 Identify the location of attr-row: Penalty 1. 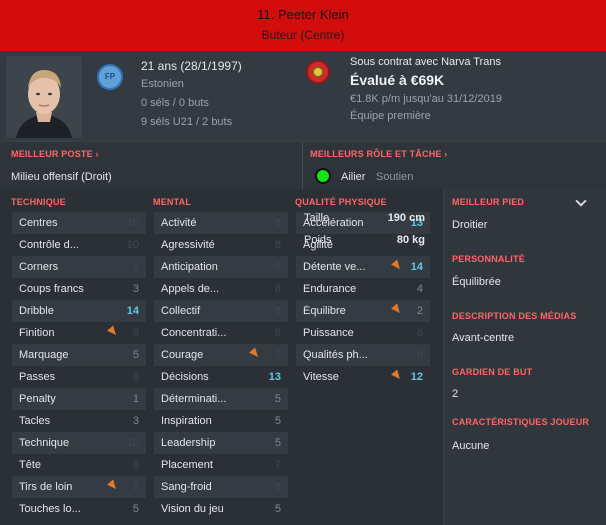
(79, 399).